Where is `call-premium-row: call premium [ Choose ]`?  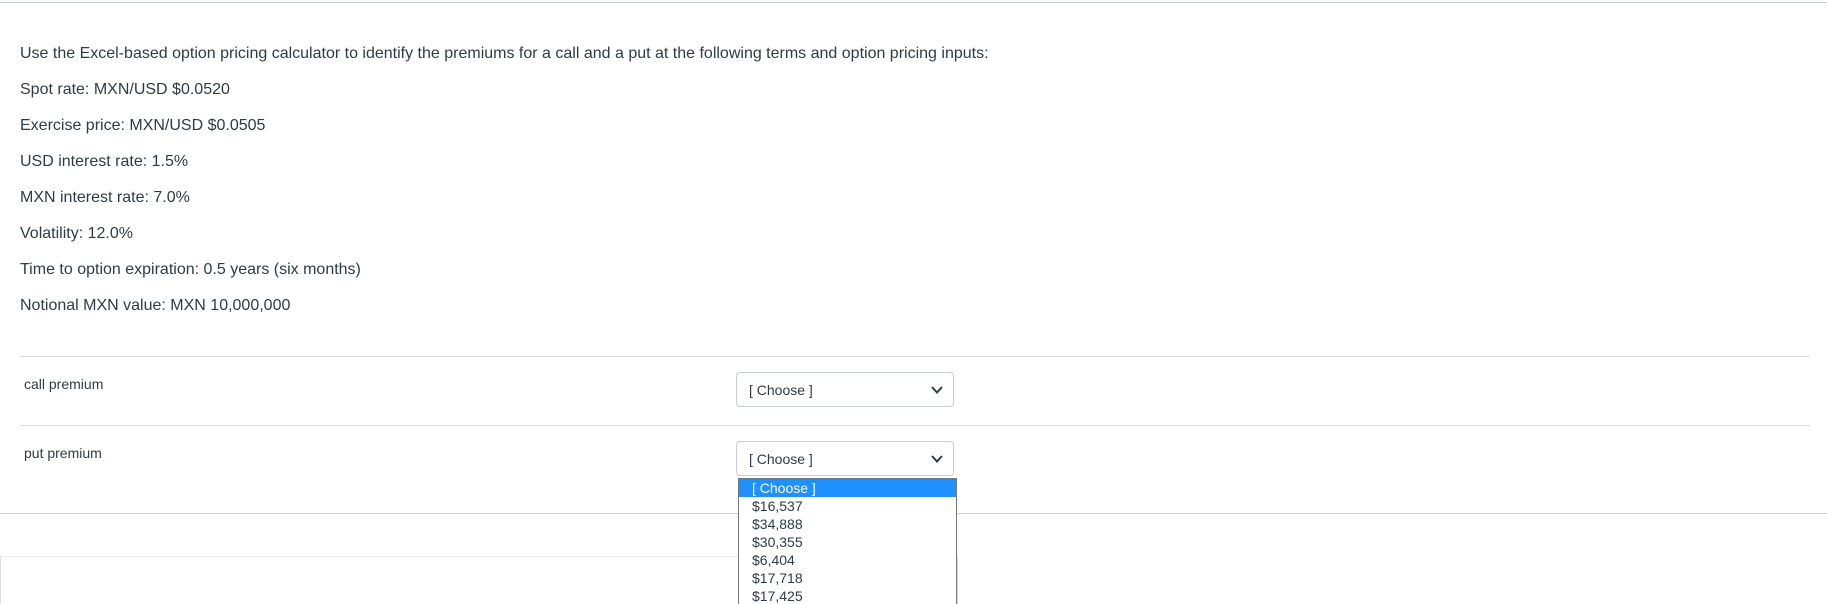 call-premium-row: call premium [ Choose ] is located at coordinates (915, 390).